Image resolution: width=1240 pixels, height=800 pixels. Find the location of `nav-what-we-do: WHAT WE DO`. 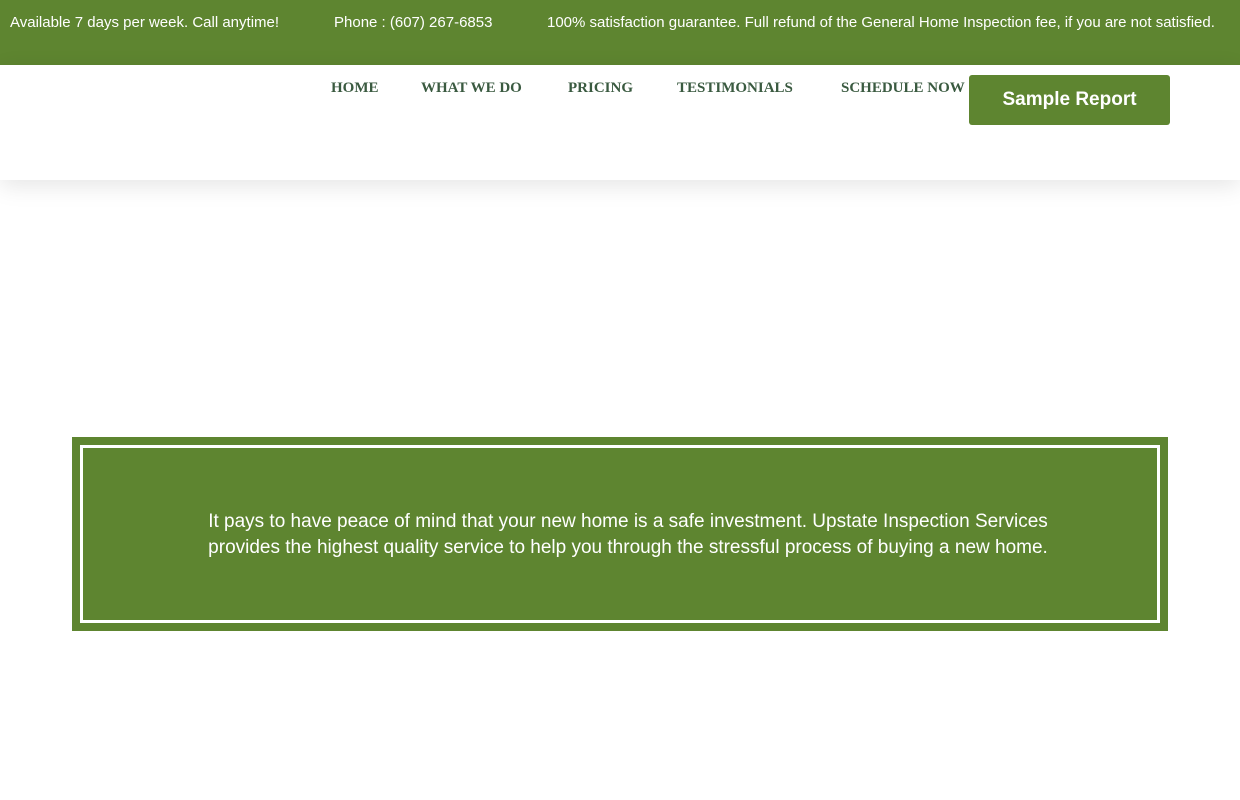

nav-what-we-do: WHAT WE DO is located at coordinates (471, 88).